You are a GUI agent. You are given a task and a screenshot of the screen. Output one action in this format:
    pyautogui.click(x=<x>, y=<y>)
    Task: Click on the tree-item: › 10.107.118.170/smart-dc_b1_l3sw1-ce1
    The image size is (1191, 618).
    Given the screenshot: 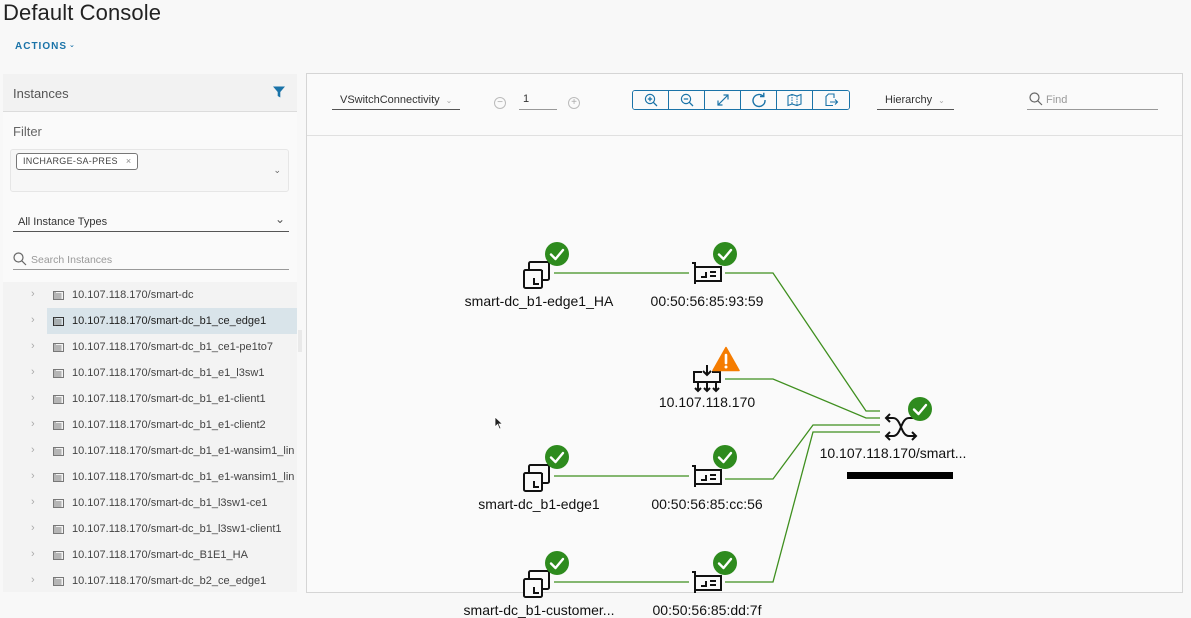 What is the action you would take?
    pyautogui.click(x=150, y=503)
    